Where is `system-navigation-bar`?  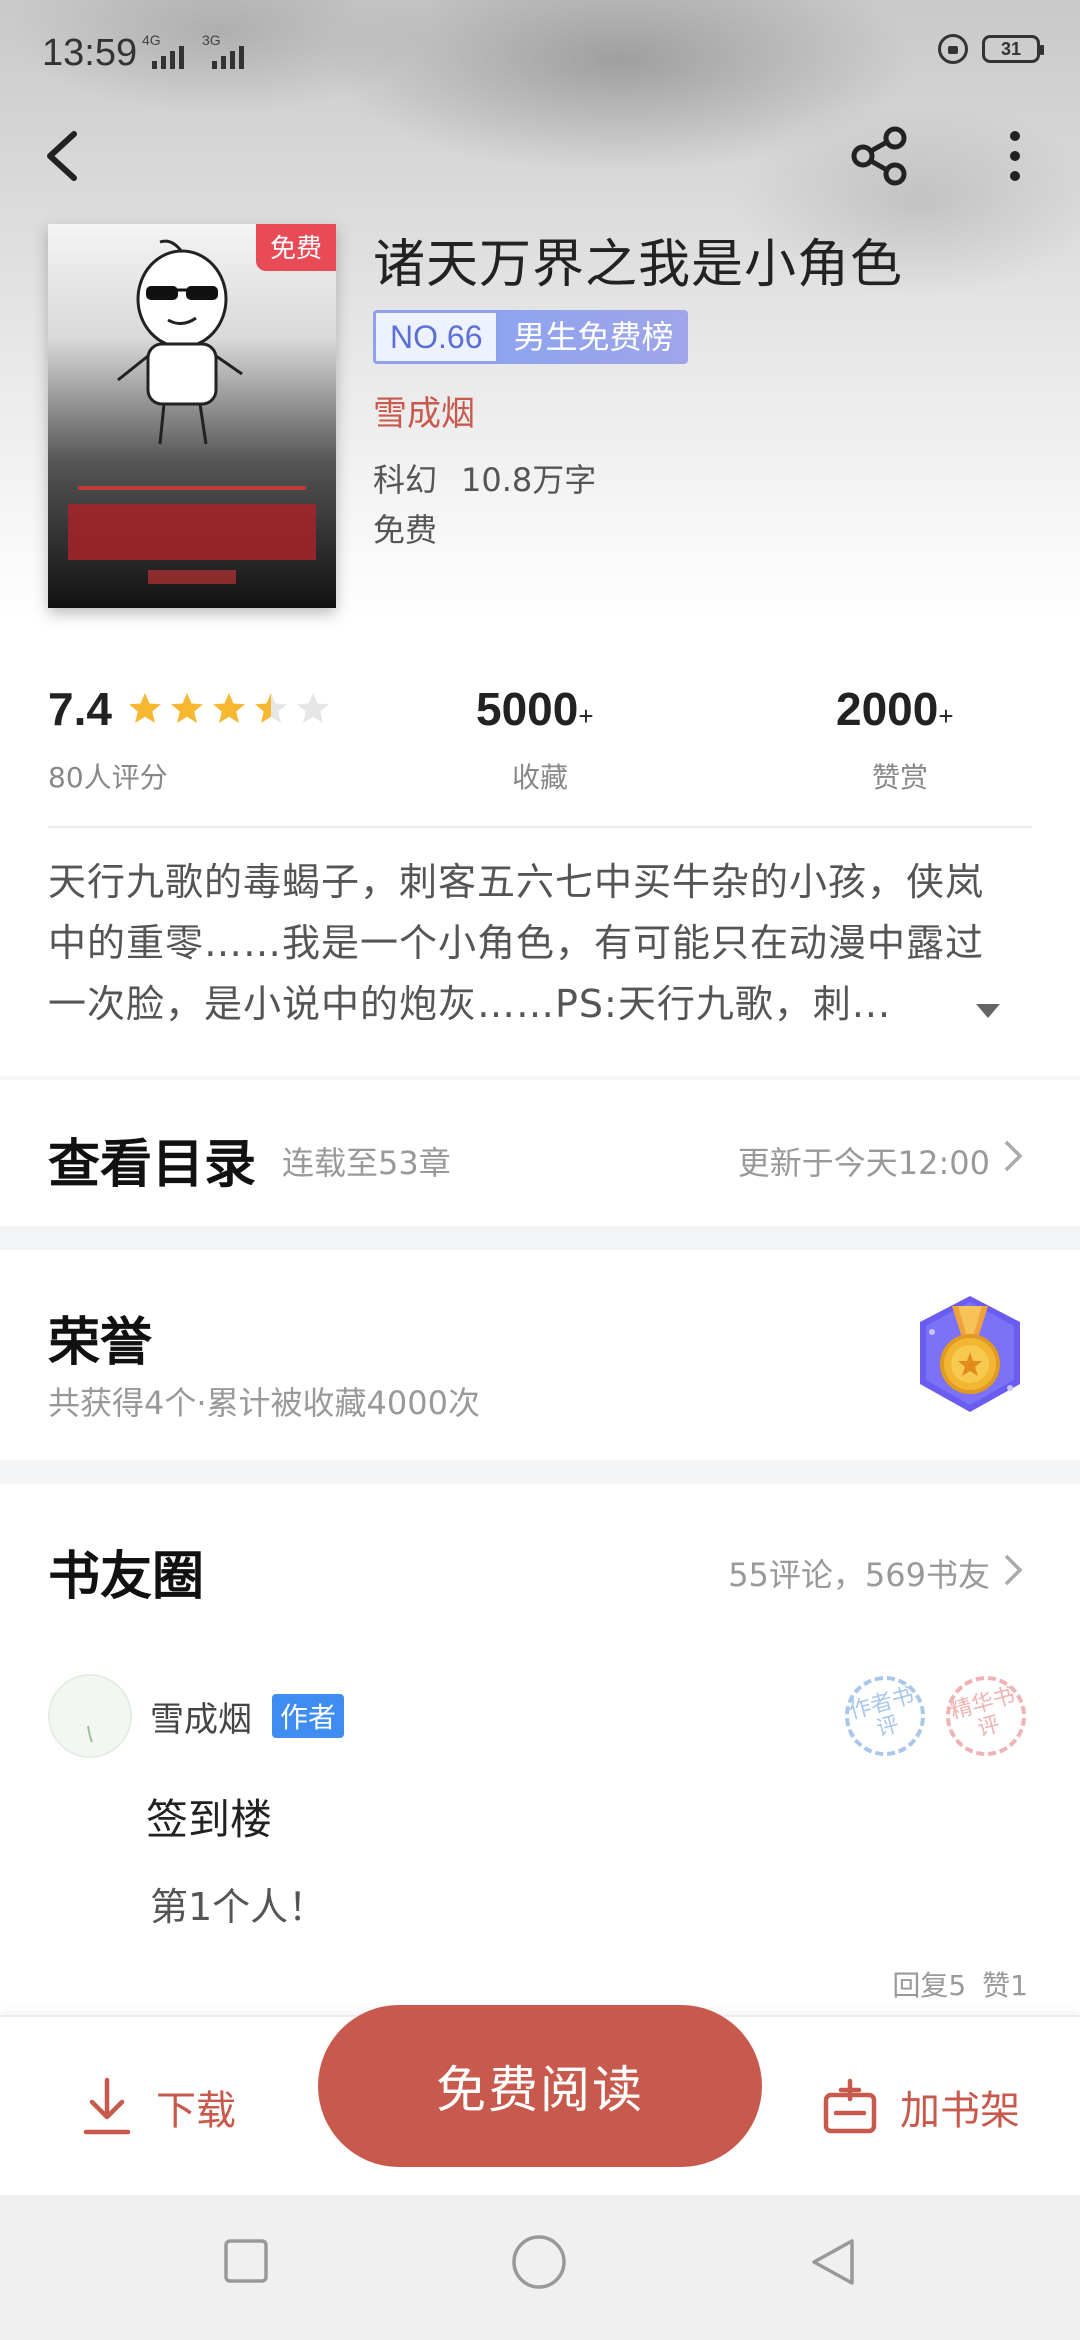 system-navigation-bar is located at coordinates (540, 2267).